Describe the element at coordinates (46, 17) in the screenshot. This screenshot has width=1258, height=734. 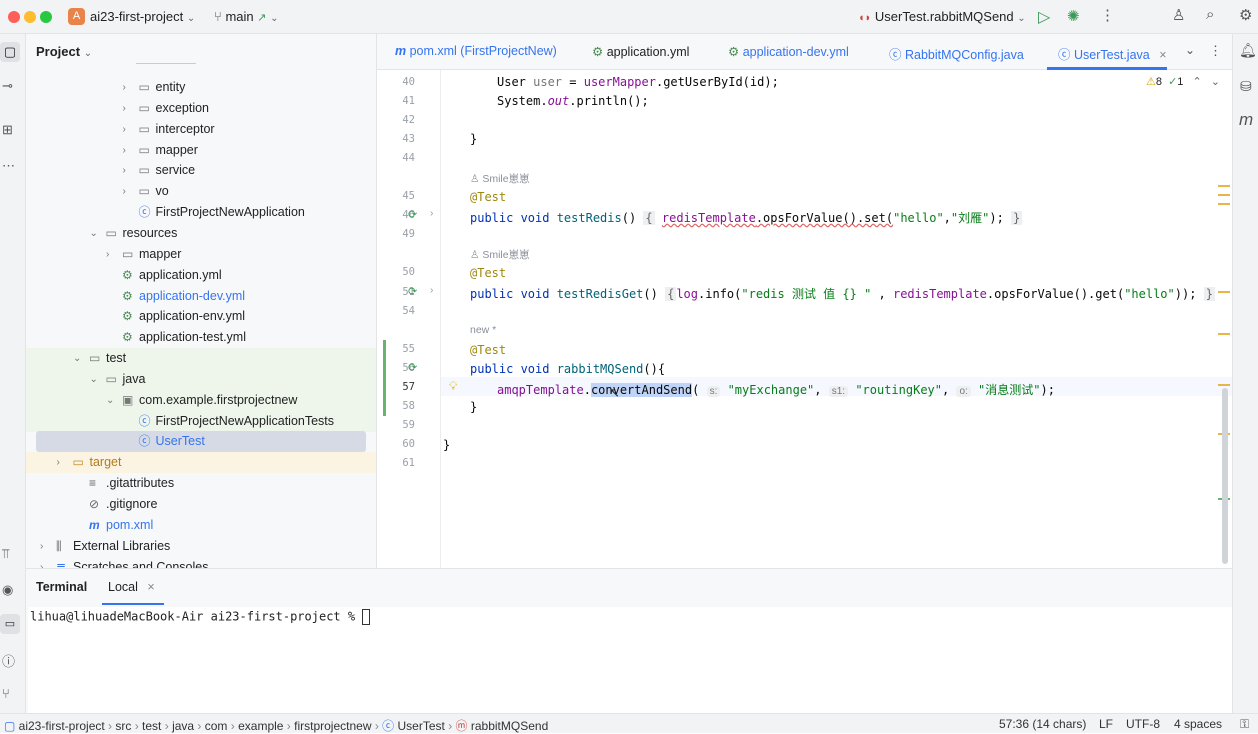
I see `maximize-window-button` at that location.